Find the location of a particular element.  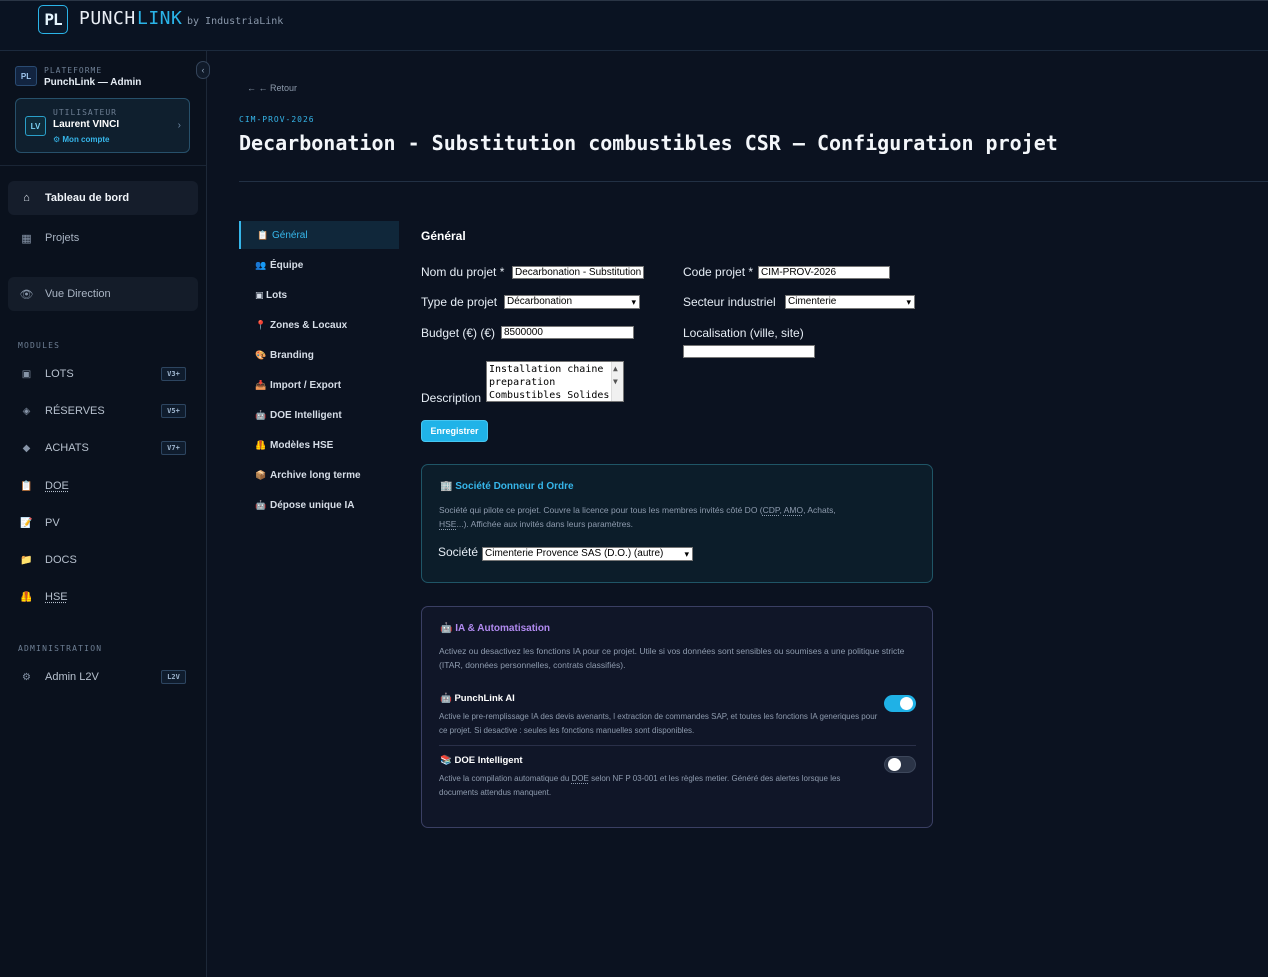

tab-zones-locaux: 📍 Zones & Locaux is located at coordinates (319, 325).